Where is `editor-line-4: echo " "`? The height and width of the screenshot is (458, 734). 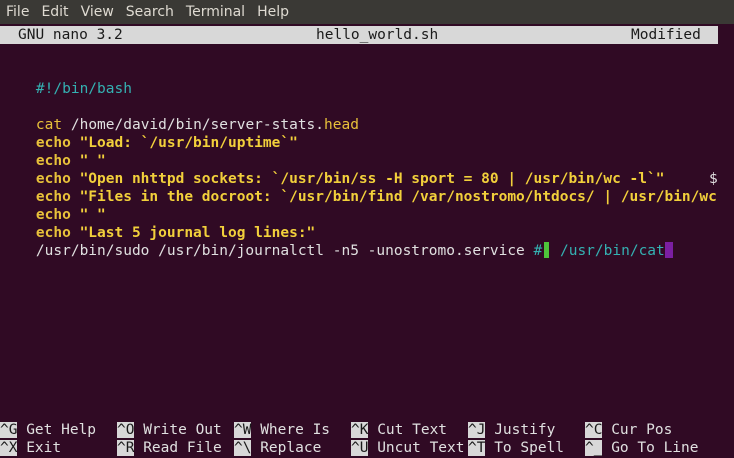 editor-line-4: echo " " is located at coordinates (53, 151).